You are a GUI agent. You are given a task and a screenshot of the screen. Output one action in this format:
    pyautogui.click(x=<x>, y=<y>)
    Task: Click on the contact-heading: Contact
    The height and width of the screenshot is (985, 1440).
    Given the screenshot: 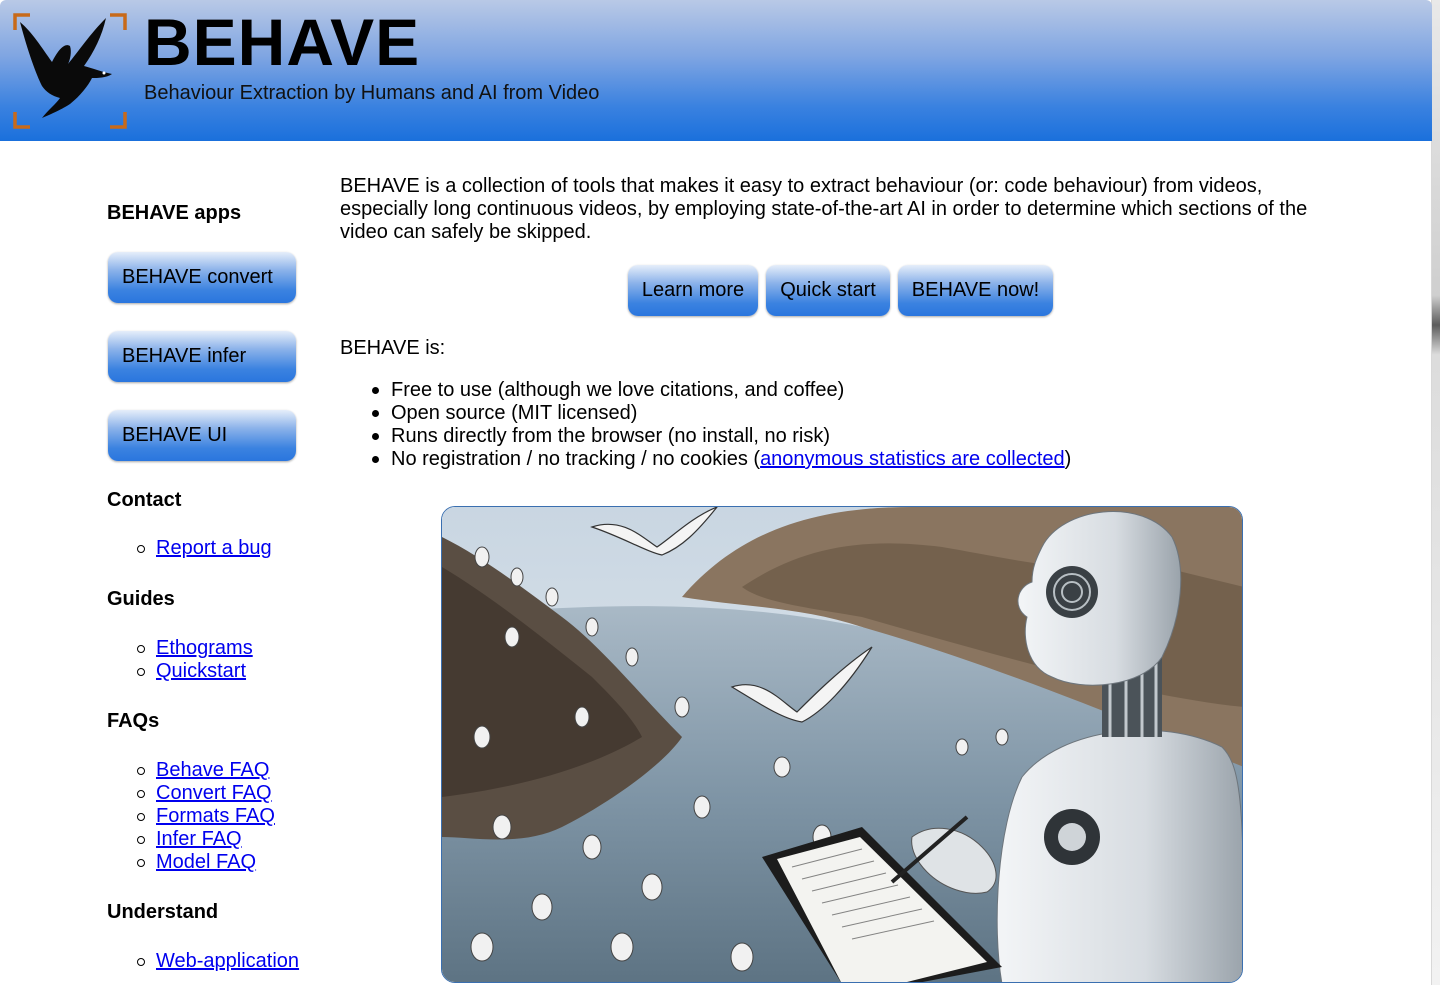 What is the action you would take?
    pyautogui.click(x=144, y=500)
    